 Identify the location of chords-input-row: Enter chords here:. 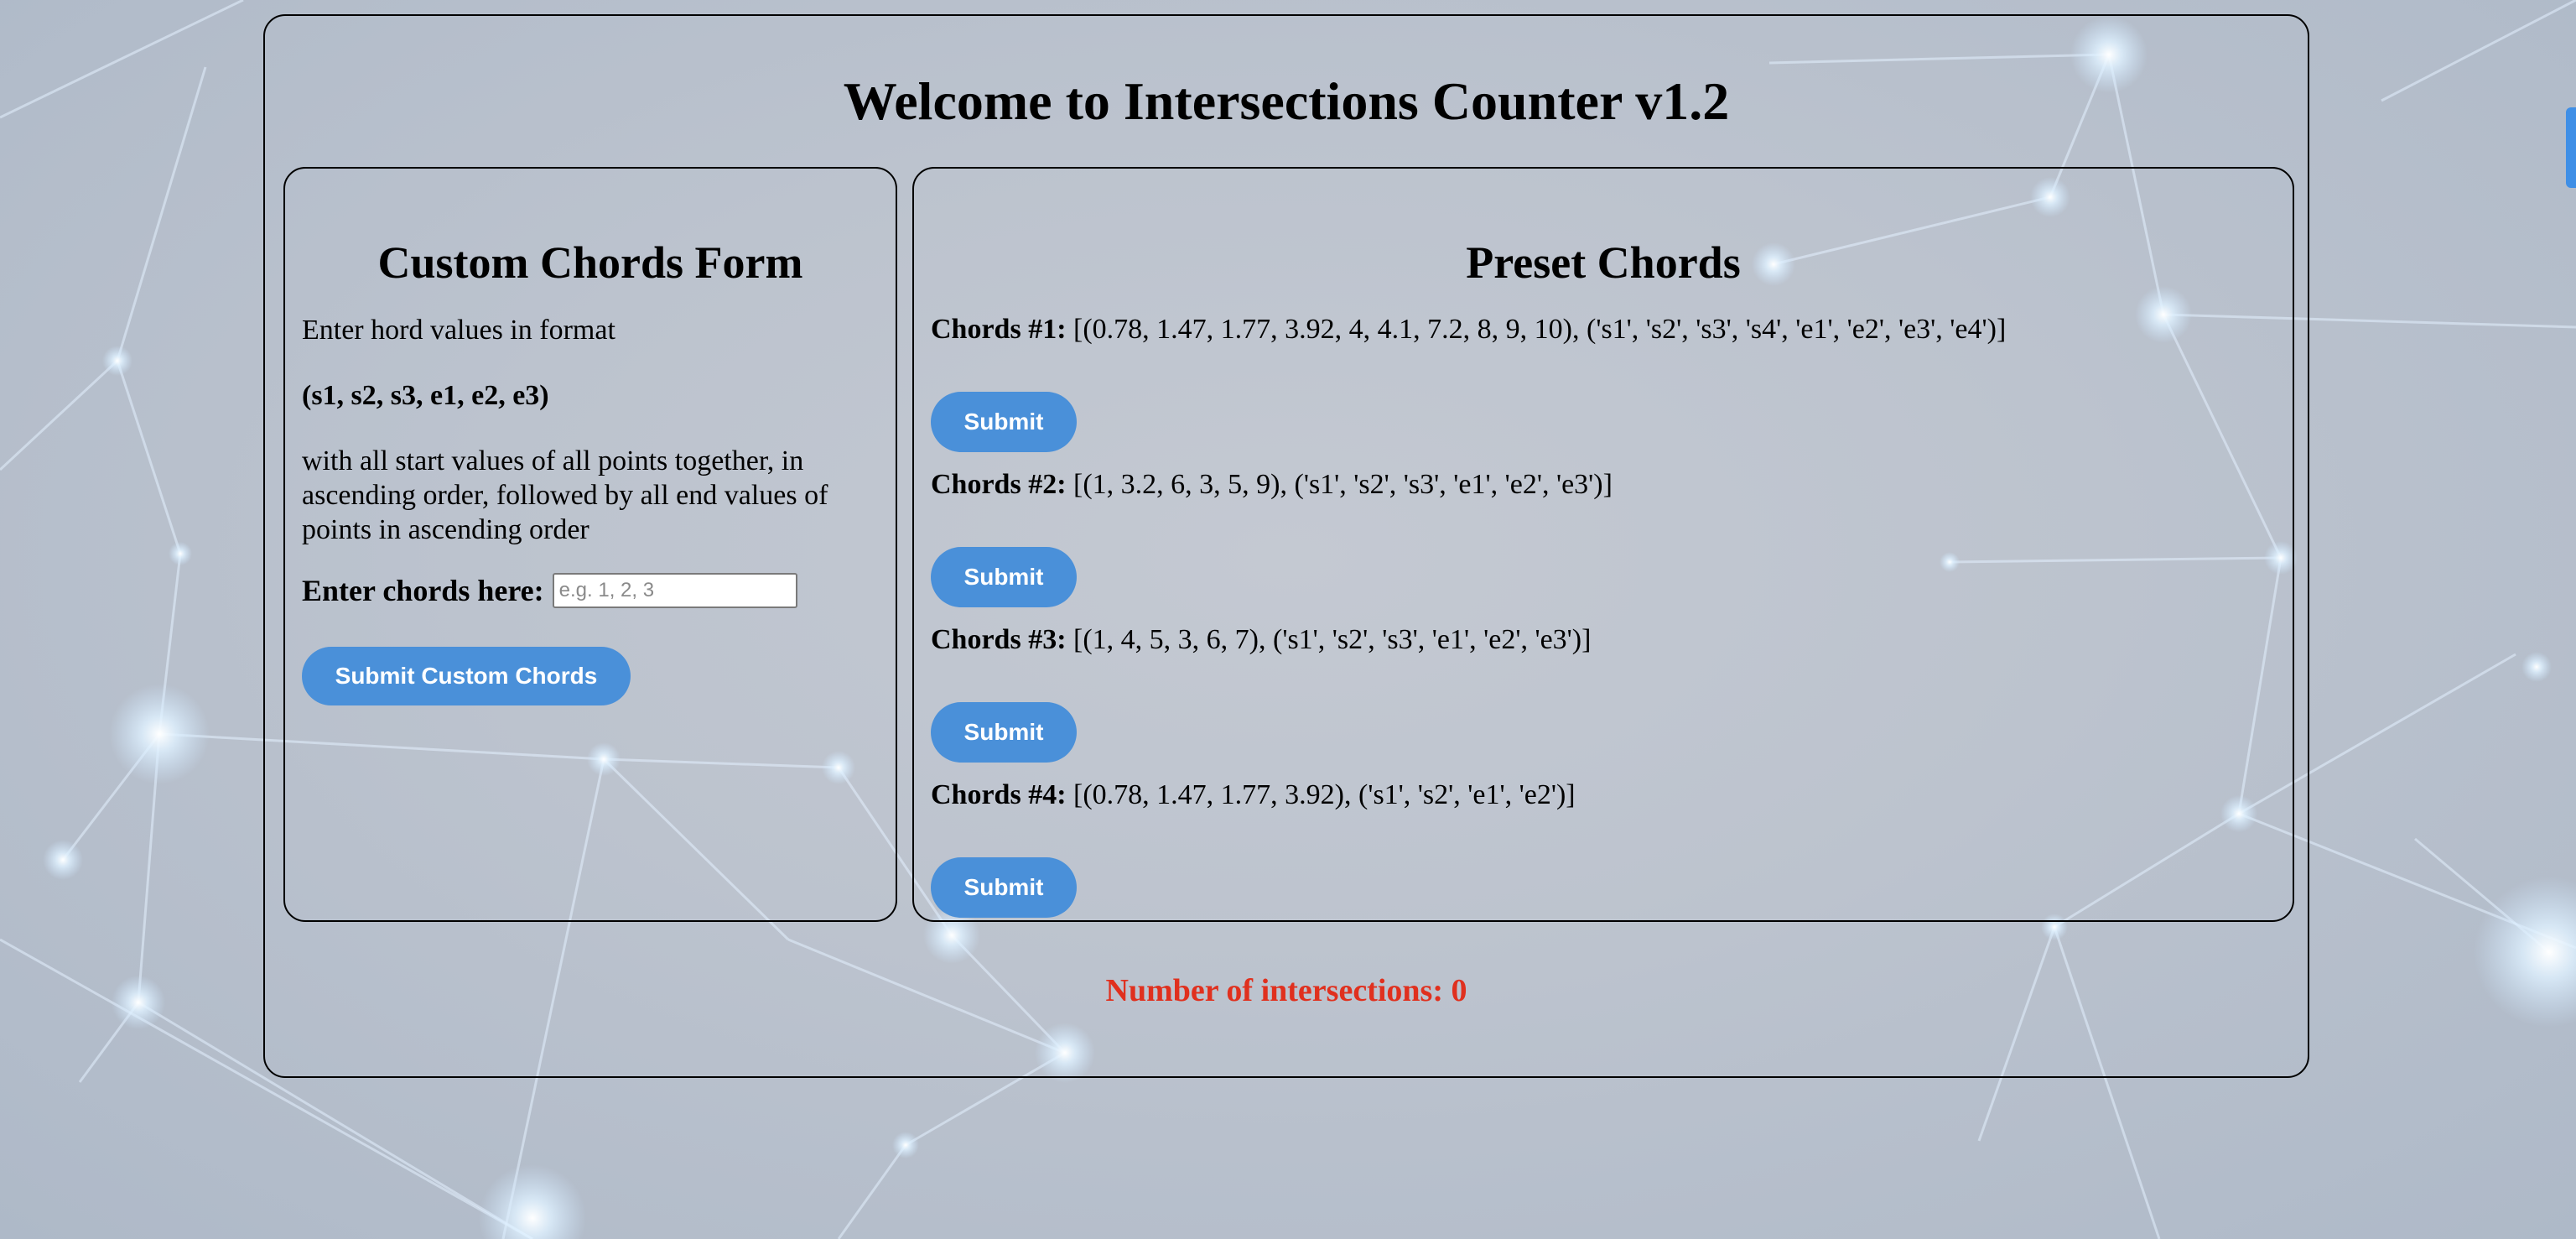
(549, 590).